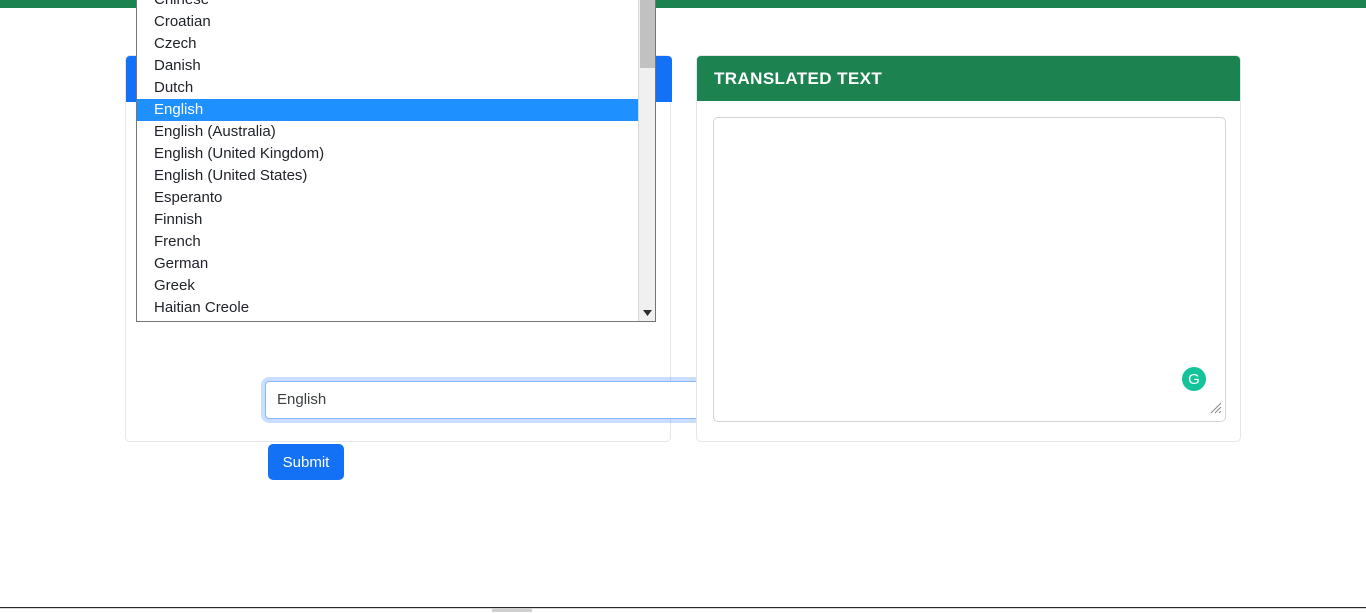 The image size is (1366, 613). I want to click on chevron-down-icon, so click(647, 312).